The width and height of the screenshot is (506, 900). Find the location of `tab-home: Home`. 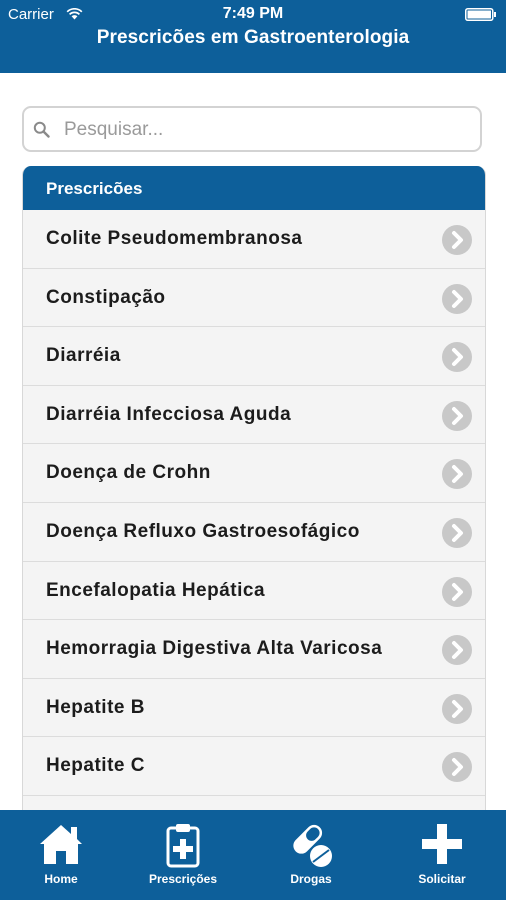

tab-home: Home is located at coordinates (61, 855).